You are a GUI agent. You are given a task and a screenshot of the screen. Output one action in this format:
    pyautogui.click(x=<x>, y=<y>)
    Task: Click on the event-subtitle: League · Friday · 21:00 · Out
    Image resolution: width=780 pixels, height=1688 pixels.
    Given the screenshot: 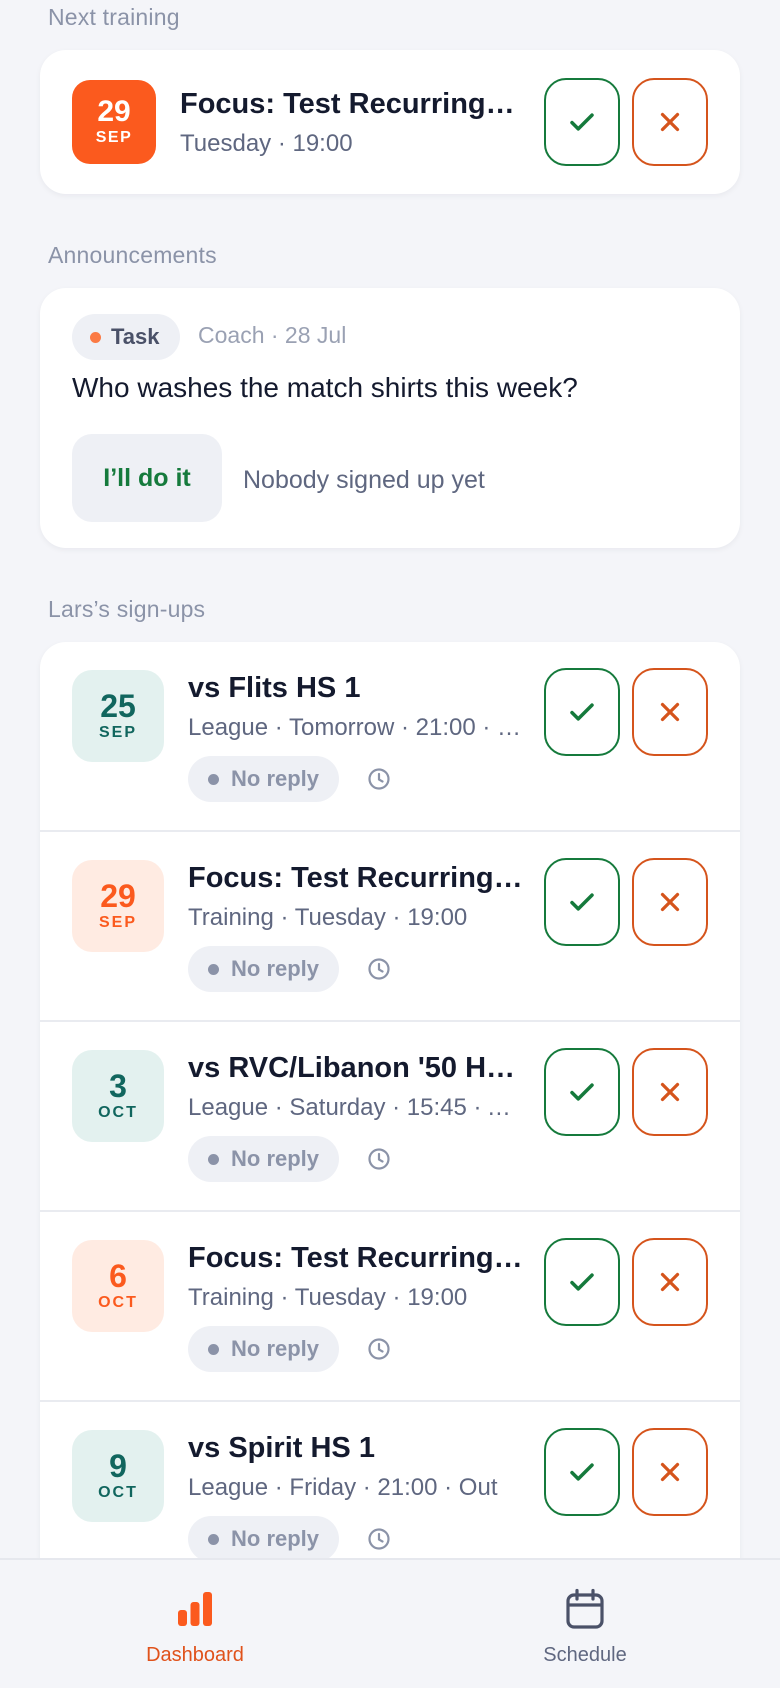 What is the action you would take?
    pyautogui.click(x=343, y=1487)
    